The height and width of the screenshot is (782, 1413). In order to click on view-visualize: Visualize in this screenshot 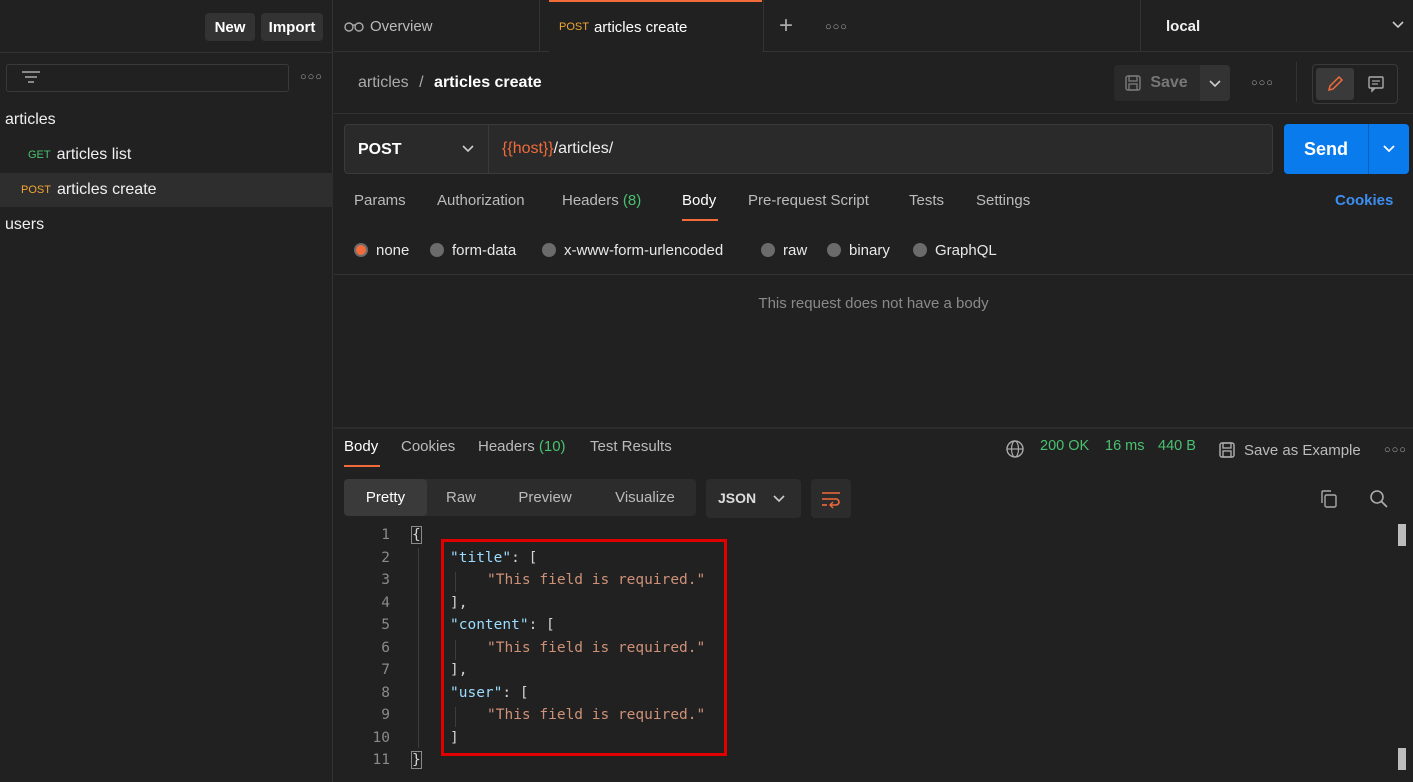, I will do `click(645, 497)`.